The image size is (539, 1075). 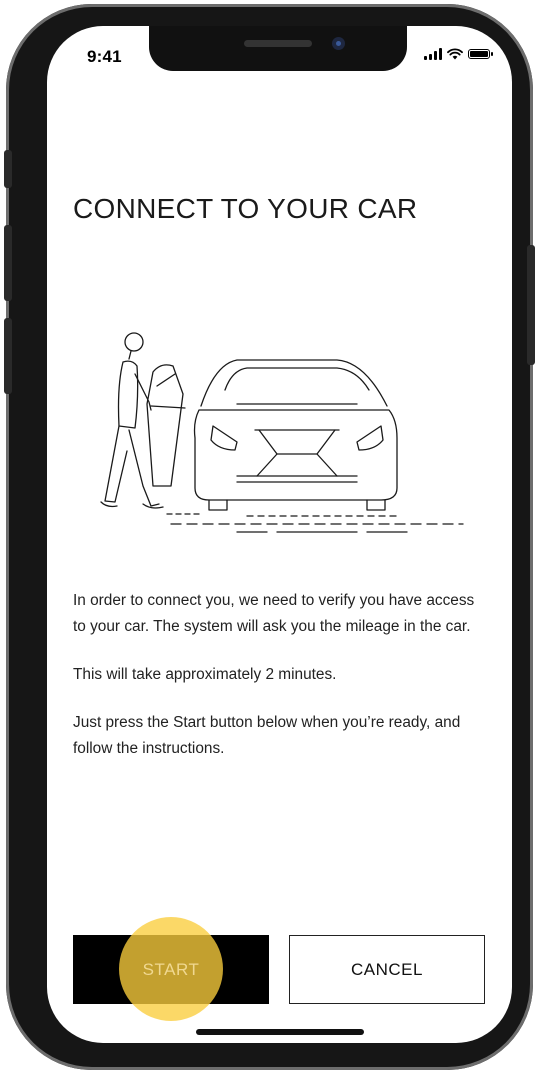 What do you see at coordinates (8, 356) in the screenshot?
I see `volume-down-button` at bounding box center [8, 356].